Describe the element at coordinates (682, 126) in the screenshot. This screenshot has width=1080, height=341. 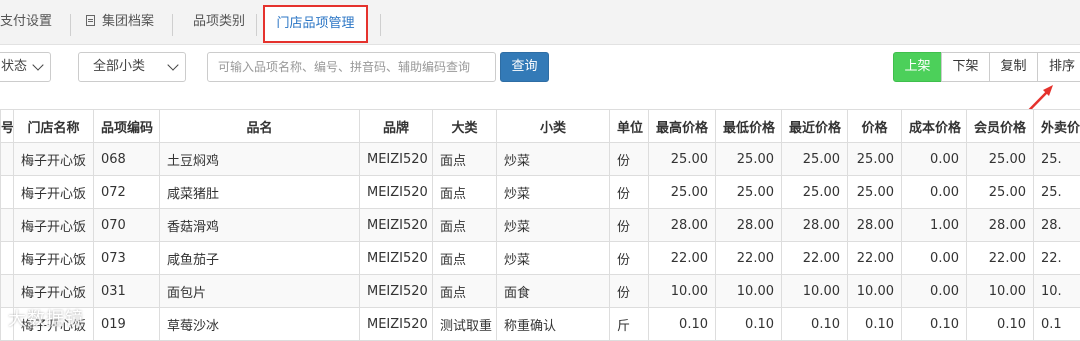
I see `column-header: 最高价格` at that location.